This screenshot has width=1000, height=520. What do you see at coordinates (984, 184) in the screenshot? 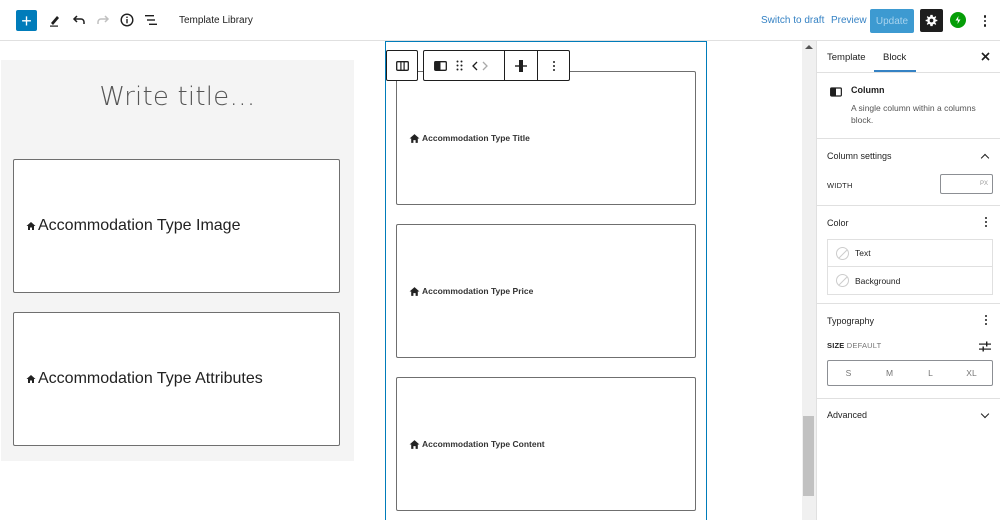
I see `width-unit: PX` at bounding box center [984, 184].